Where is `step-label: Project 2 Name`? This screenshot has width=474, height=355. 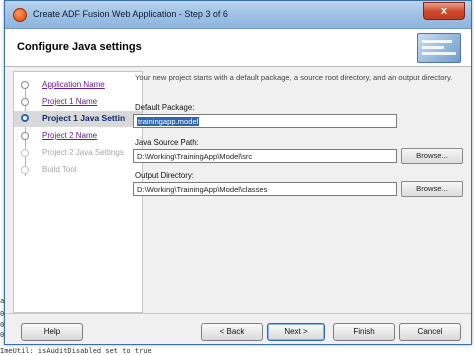 step-label: Project 2 Name is located at coordinates (70, 135).